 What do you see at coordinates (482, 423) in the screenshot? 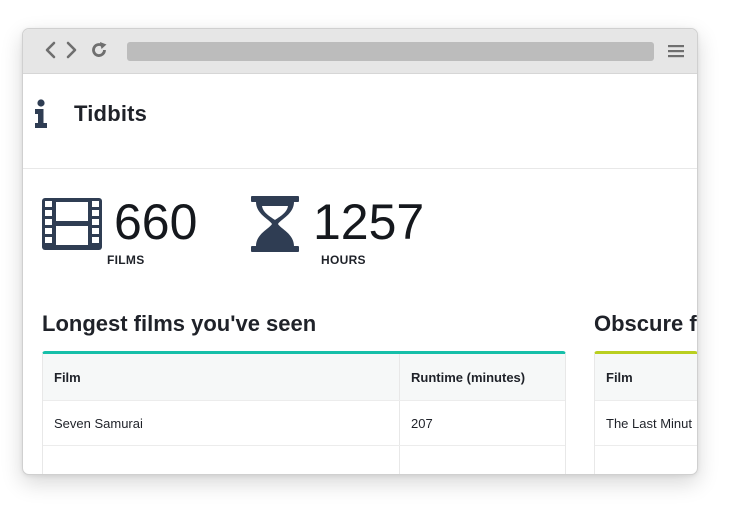
I see `runtime-cell: 207` at bounding box center [482, 423].